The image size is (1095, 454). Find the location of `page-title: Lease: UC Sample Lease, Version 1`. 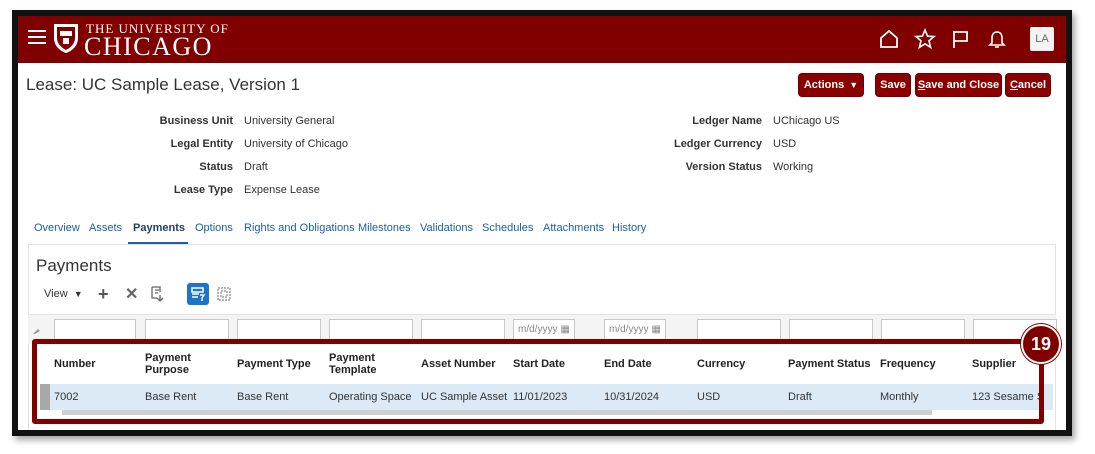

page-title: Lease: UC Sample Lease, Version 1 is located at coordinates (163, 84).